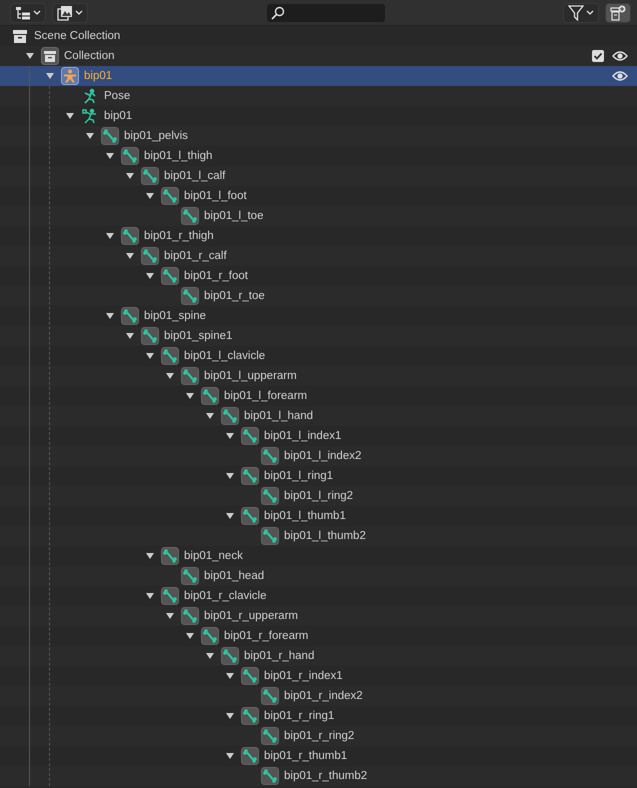 Image resolution: width=637 pixels, height=788 pixels. I want to click on item-name: bip01_r_hand, so click(279, 656).